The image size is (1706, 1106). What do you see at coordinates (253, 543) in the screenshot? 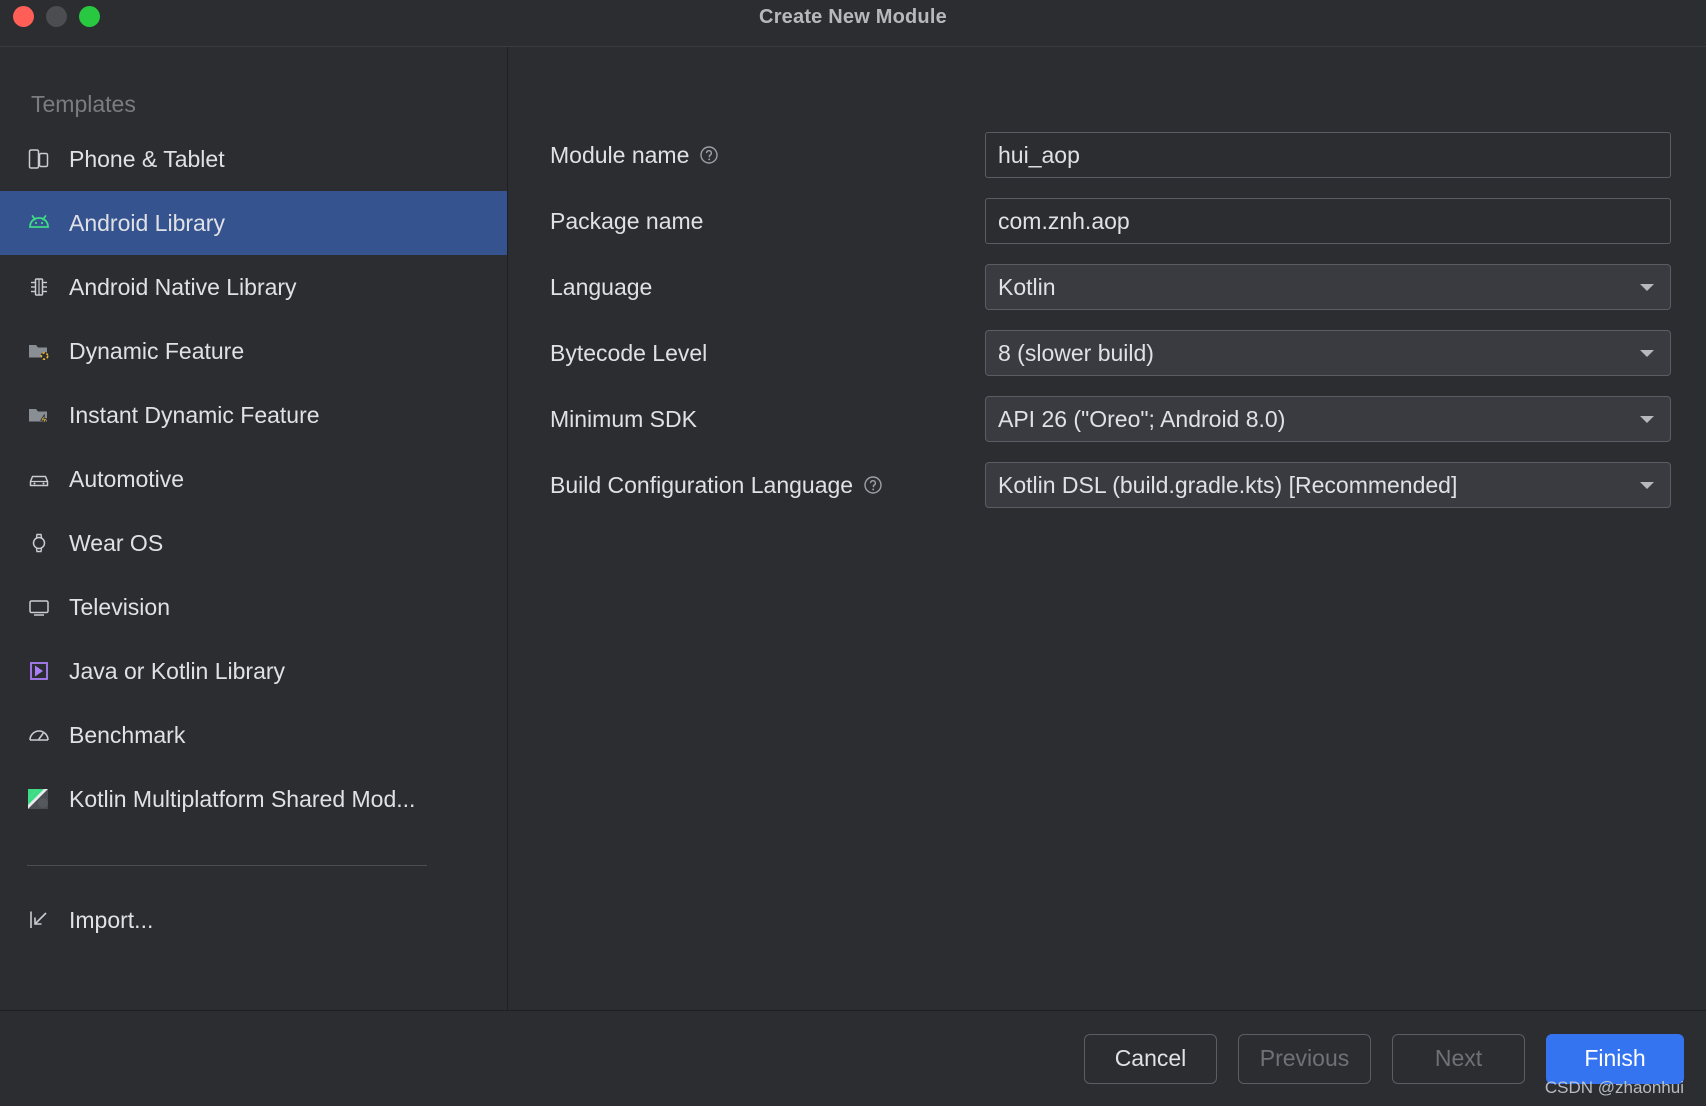
I see `sidebar-item-wear-os: Wear OS` at bounding box center [253, 543].